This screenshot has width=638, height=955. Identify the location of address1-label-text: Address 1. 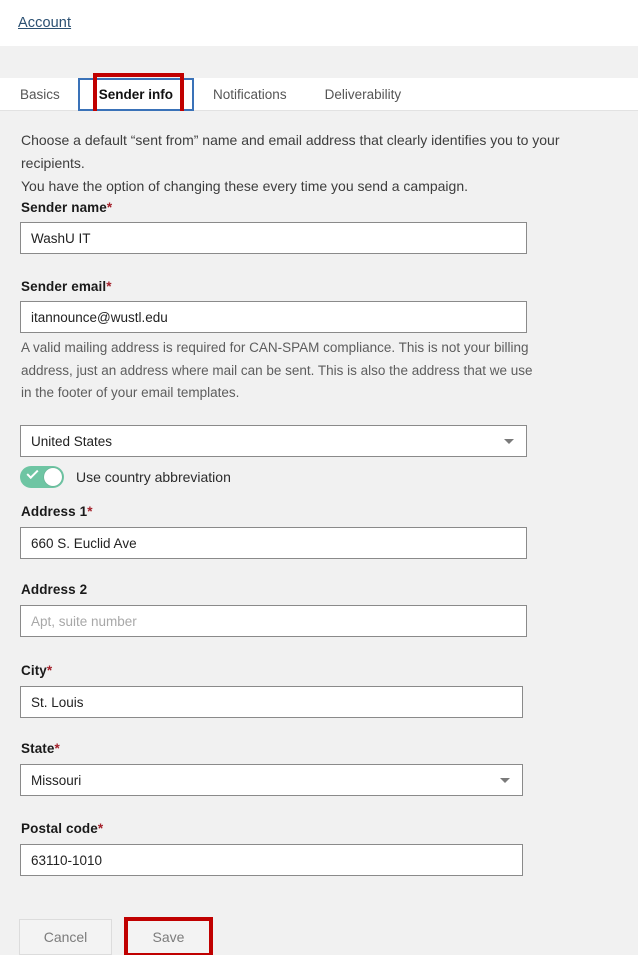
(54, 511).